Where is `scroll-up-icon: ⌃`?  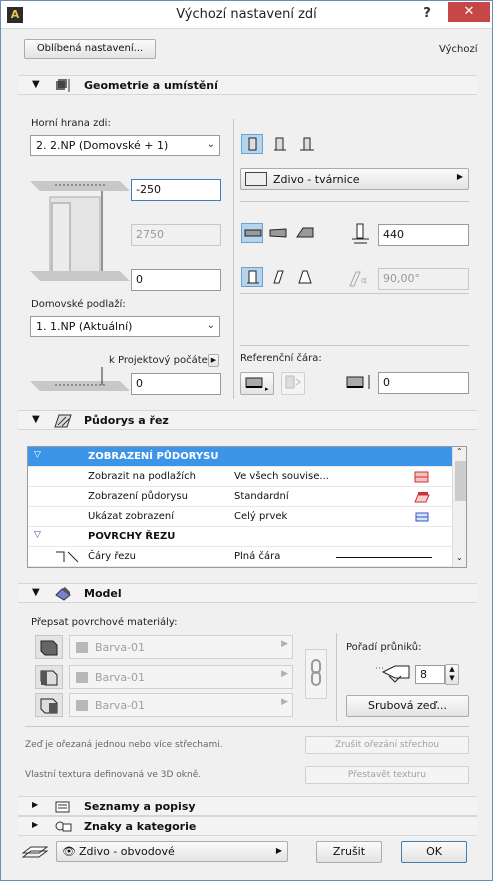
scroll-up-icon: ⌃ is located at coordinates (459, 451).